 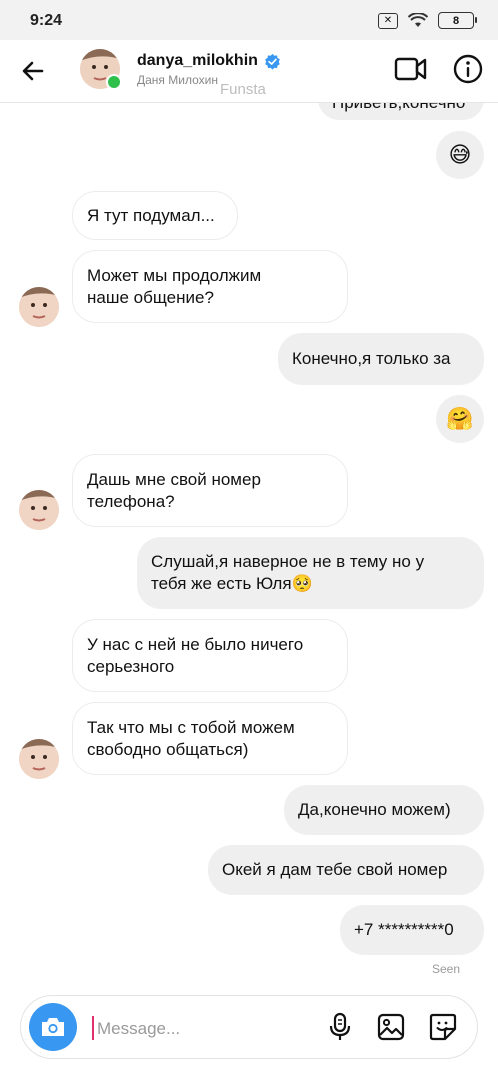 I want to click on display-name: Даня Милохин, so click(x=177, y=80).